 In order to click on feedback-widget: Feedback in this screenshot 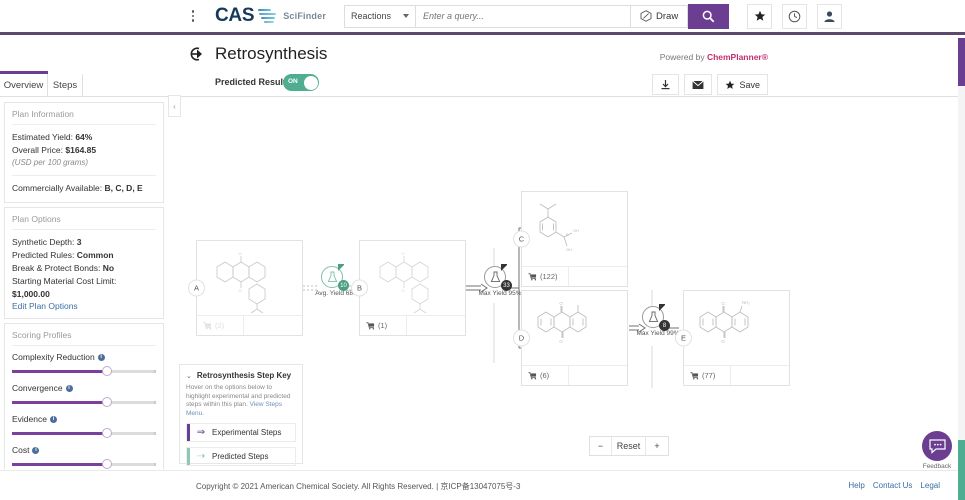, I will do `click(937, 450)`.